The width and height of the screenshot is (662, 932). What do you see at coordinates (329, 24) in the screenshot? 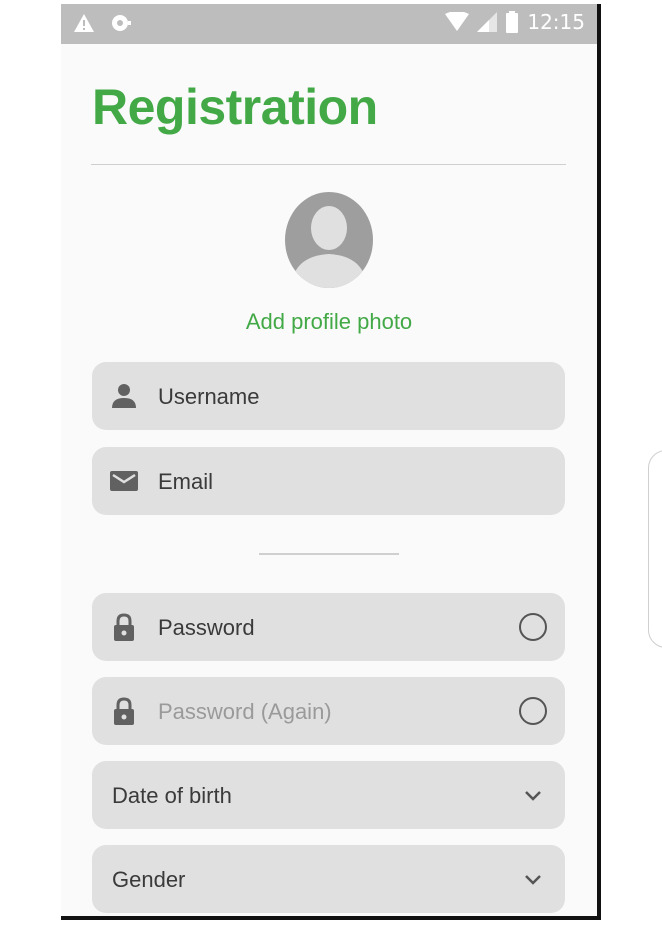
I see `status-bar: 12:15` at bounding box center [329, 24].